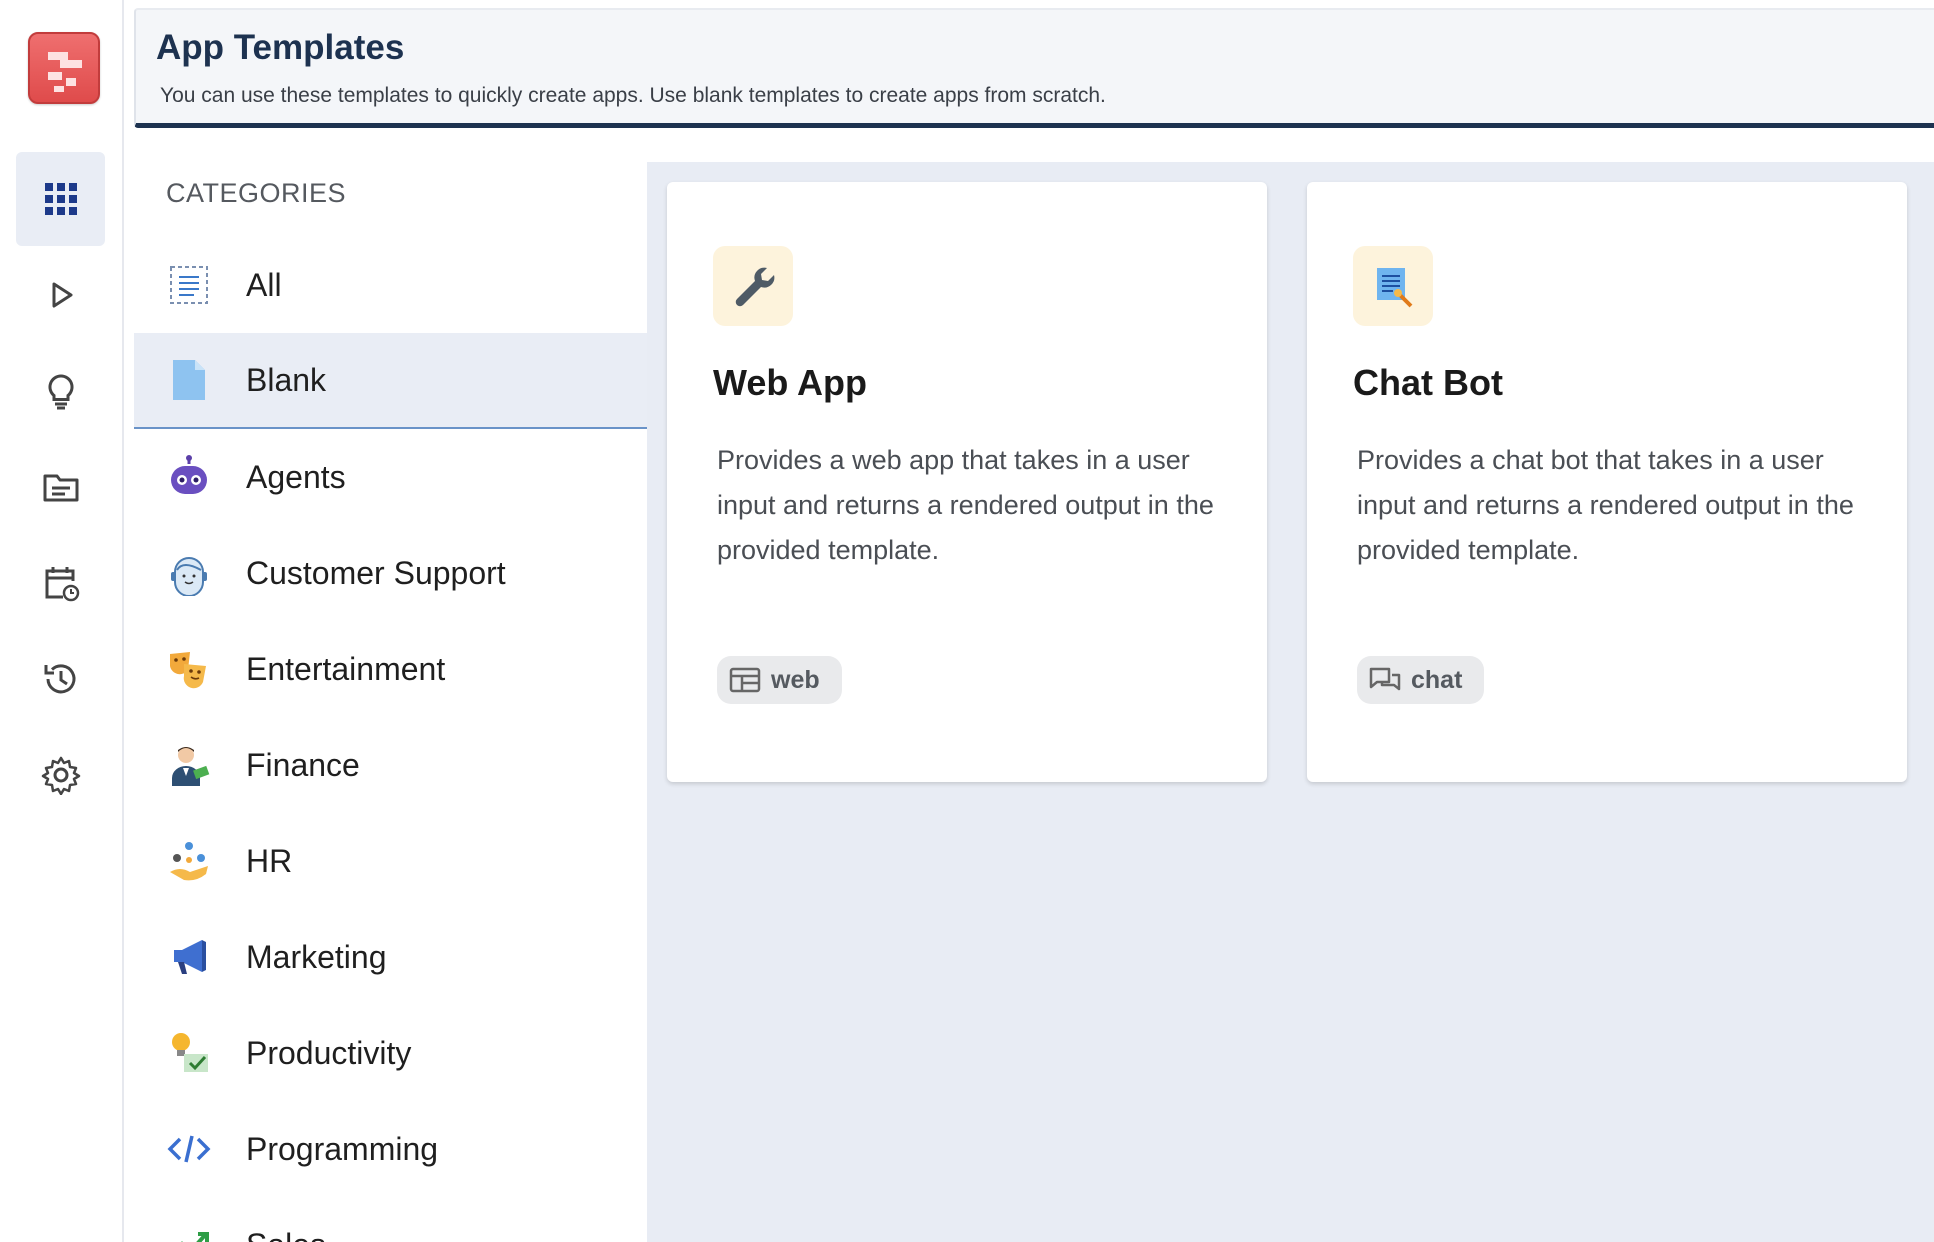 Image resolution: width=1934 pixels, height=1242 pixels. I want to click on page-title: App Templates, so click(280, 47).